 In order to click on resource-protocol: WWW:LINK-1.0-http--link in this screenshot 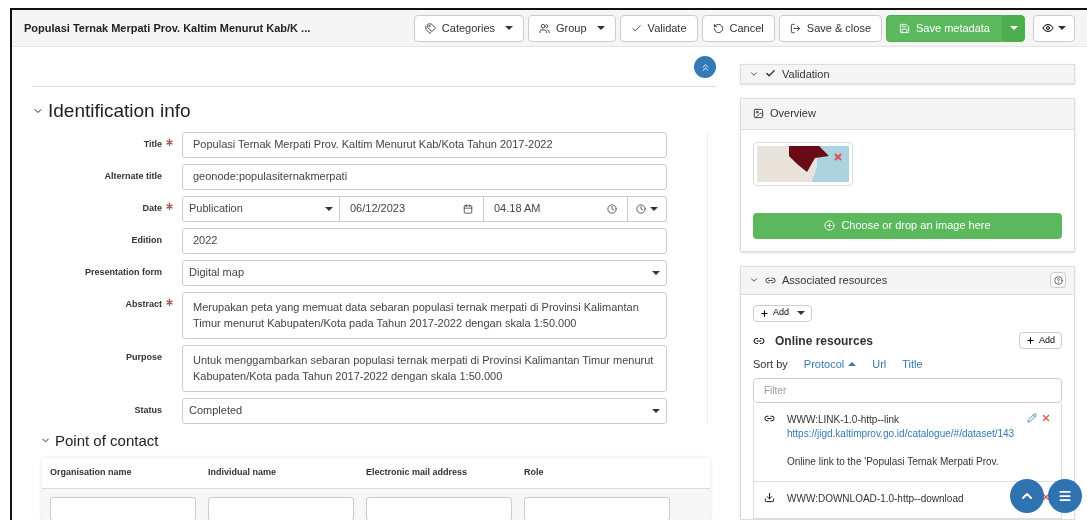, I will do `click(844, 420)`.